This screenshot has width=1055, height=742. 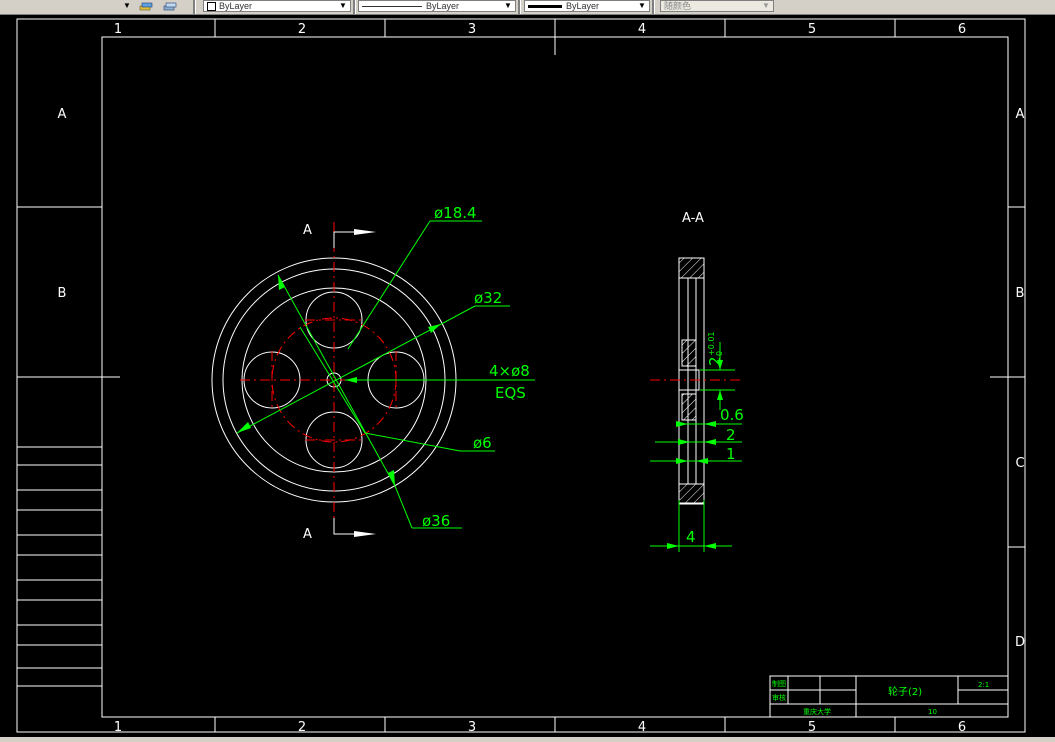 I want to click on col-label-top-4: 4, so click(x=642, y=29).